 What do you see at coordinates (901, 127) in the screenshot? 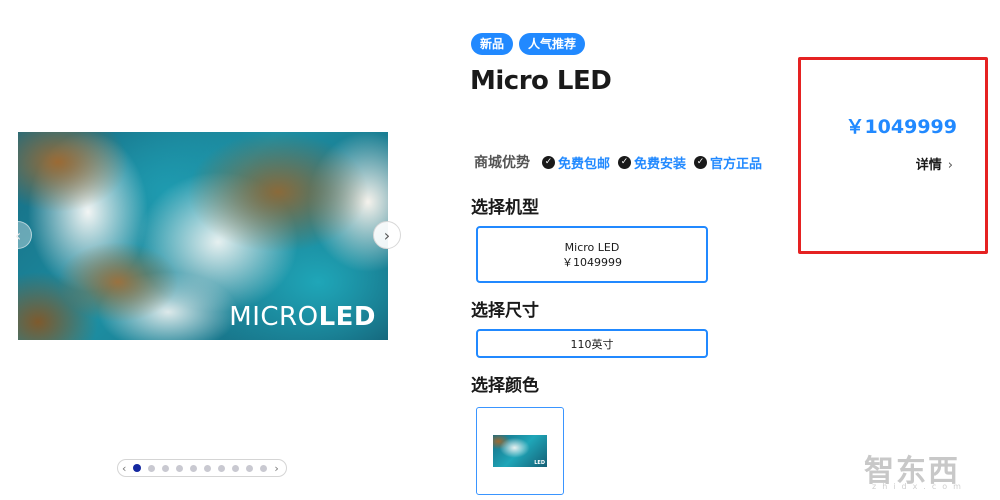
I see `price: ￥1049999` at bounding box center [901, 127].